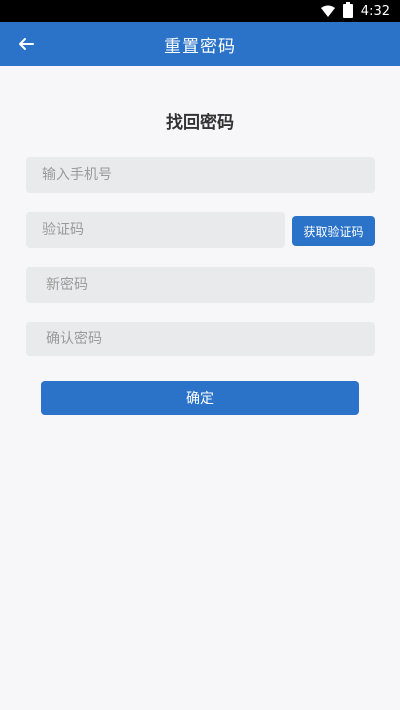 The width and height of the screenshot is (400, 710). What do you see at coordinates (200, 339) in the screenshot?
I see `confirm-password-input` at bounding box center [200, 339].